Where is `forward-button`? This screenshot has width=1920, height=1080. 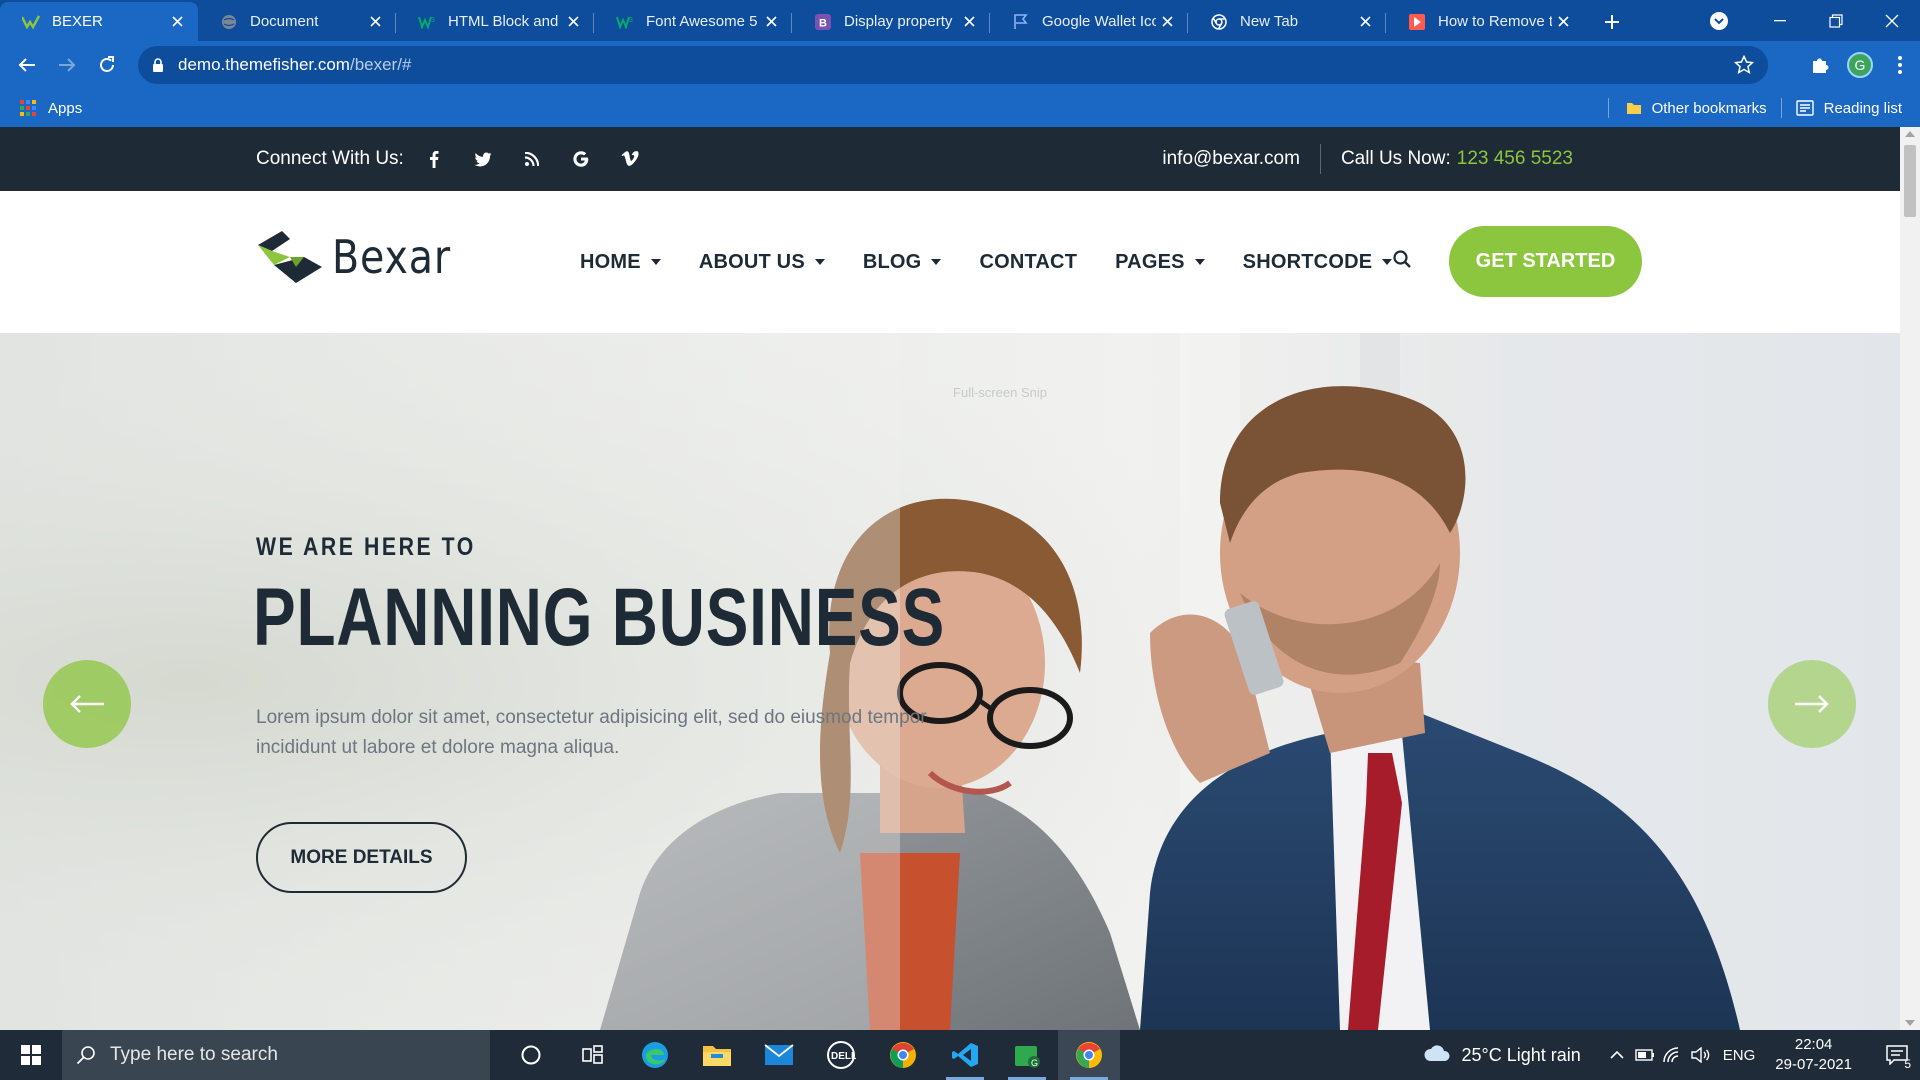
forward-button is located at coordinates (67, 65).